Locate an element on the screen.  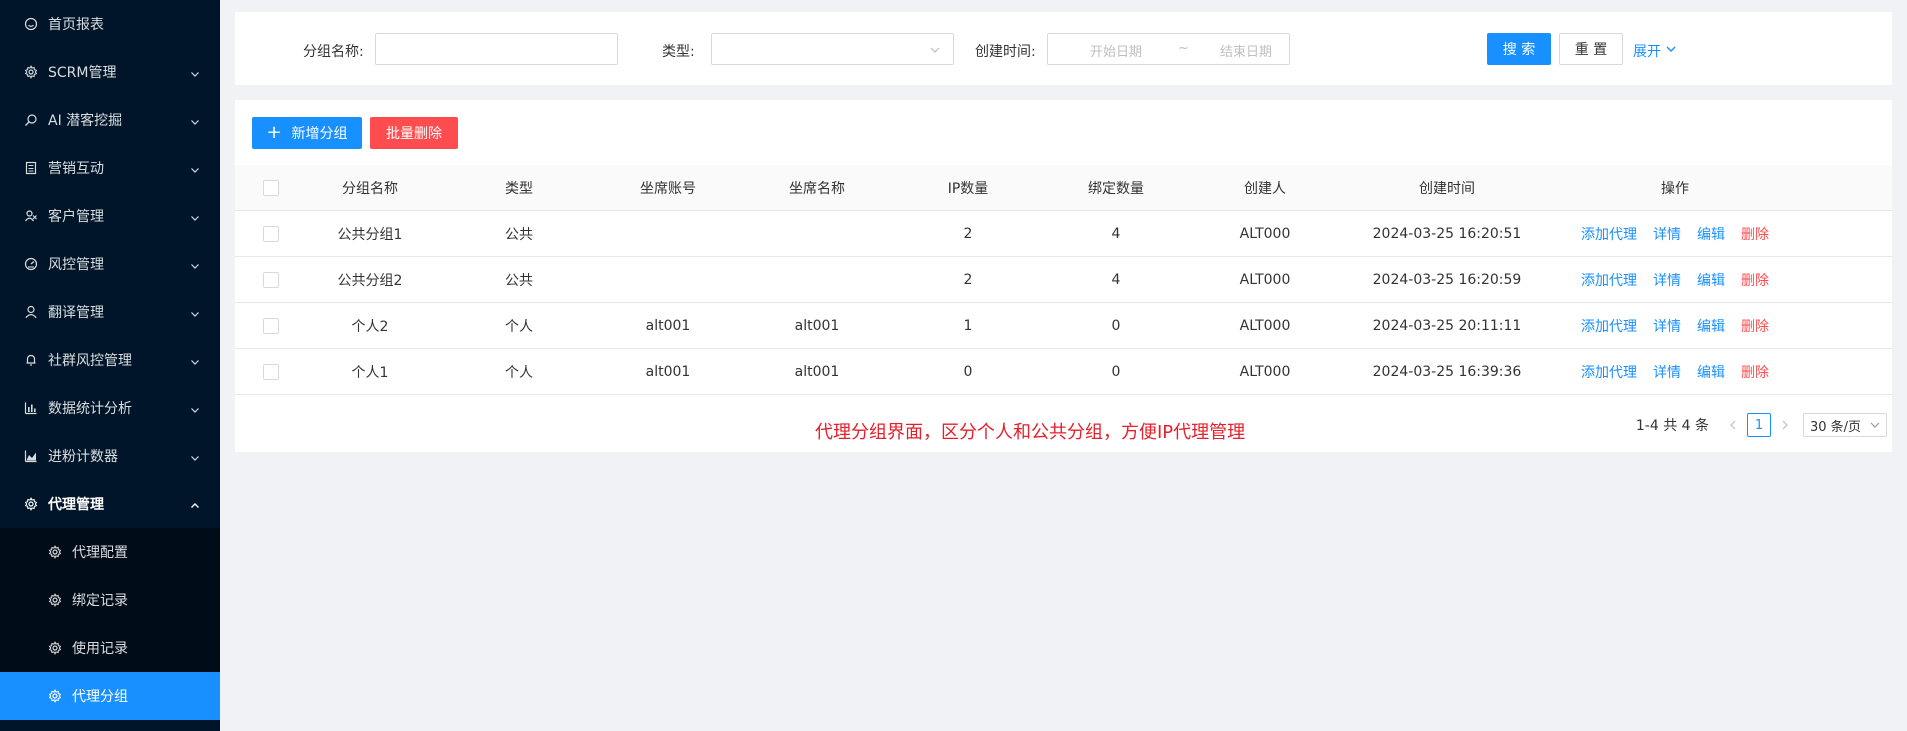
sidebar-item-open: 代理管理 is located at coordinates (110, 504).